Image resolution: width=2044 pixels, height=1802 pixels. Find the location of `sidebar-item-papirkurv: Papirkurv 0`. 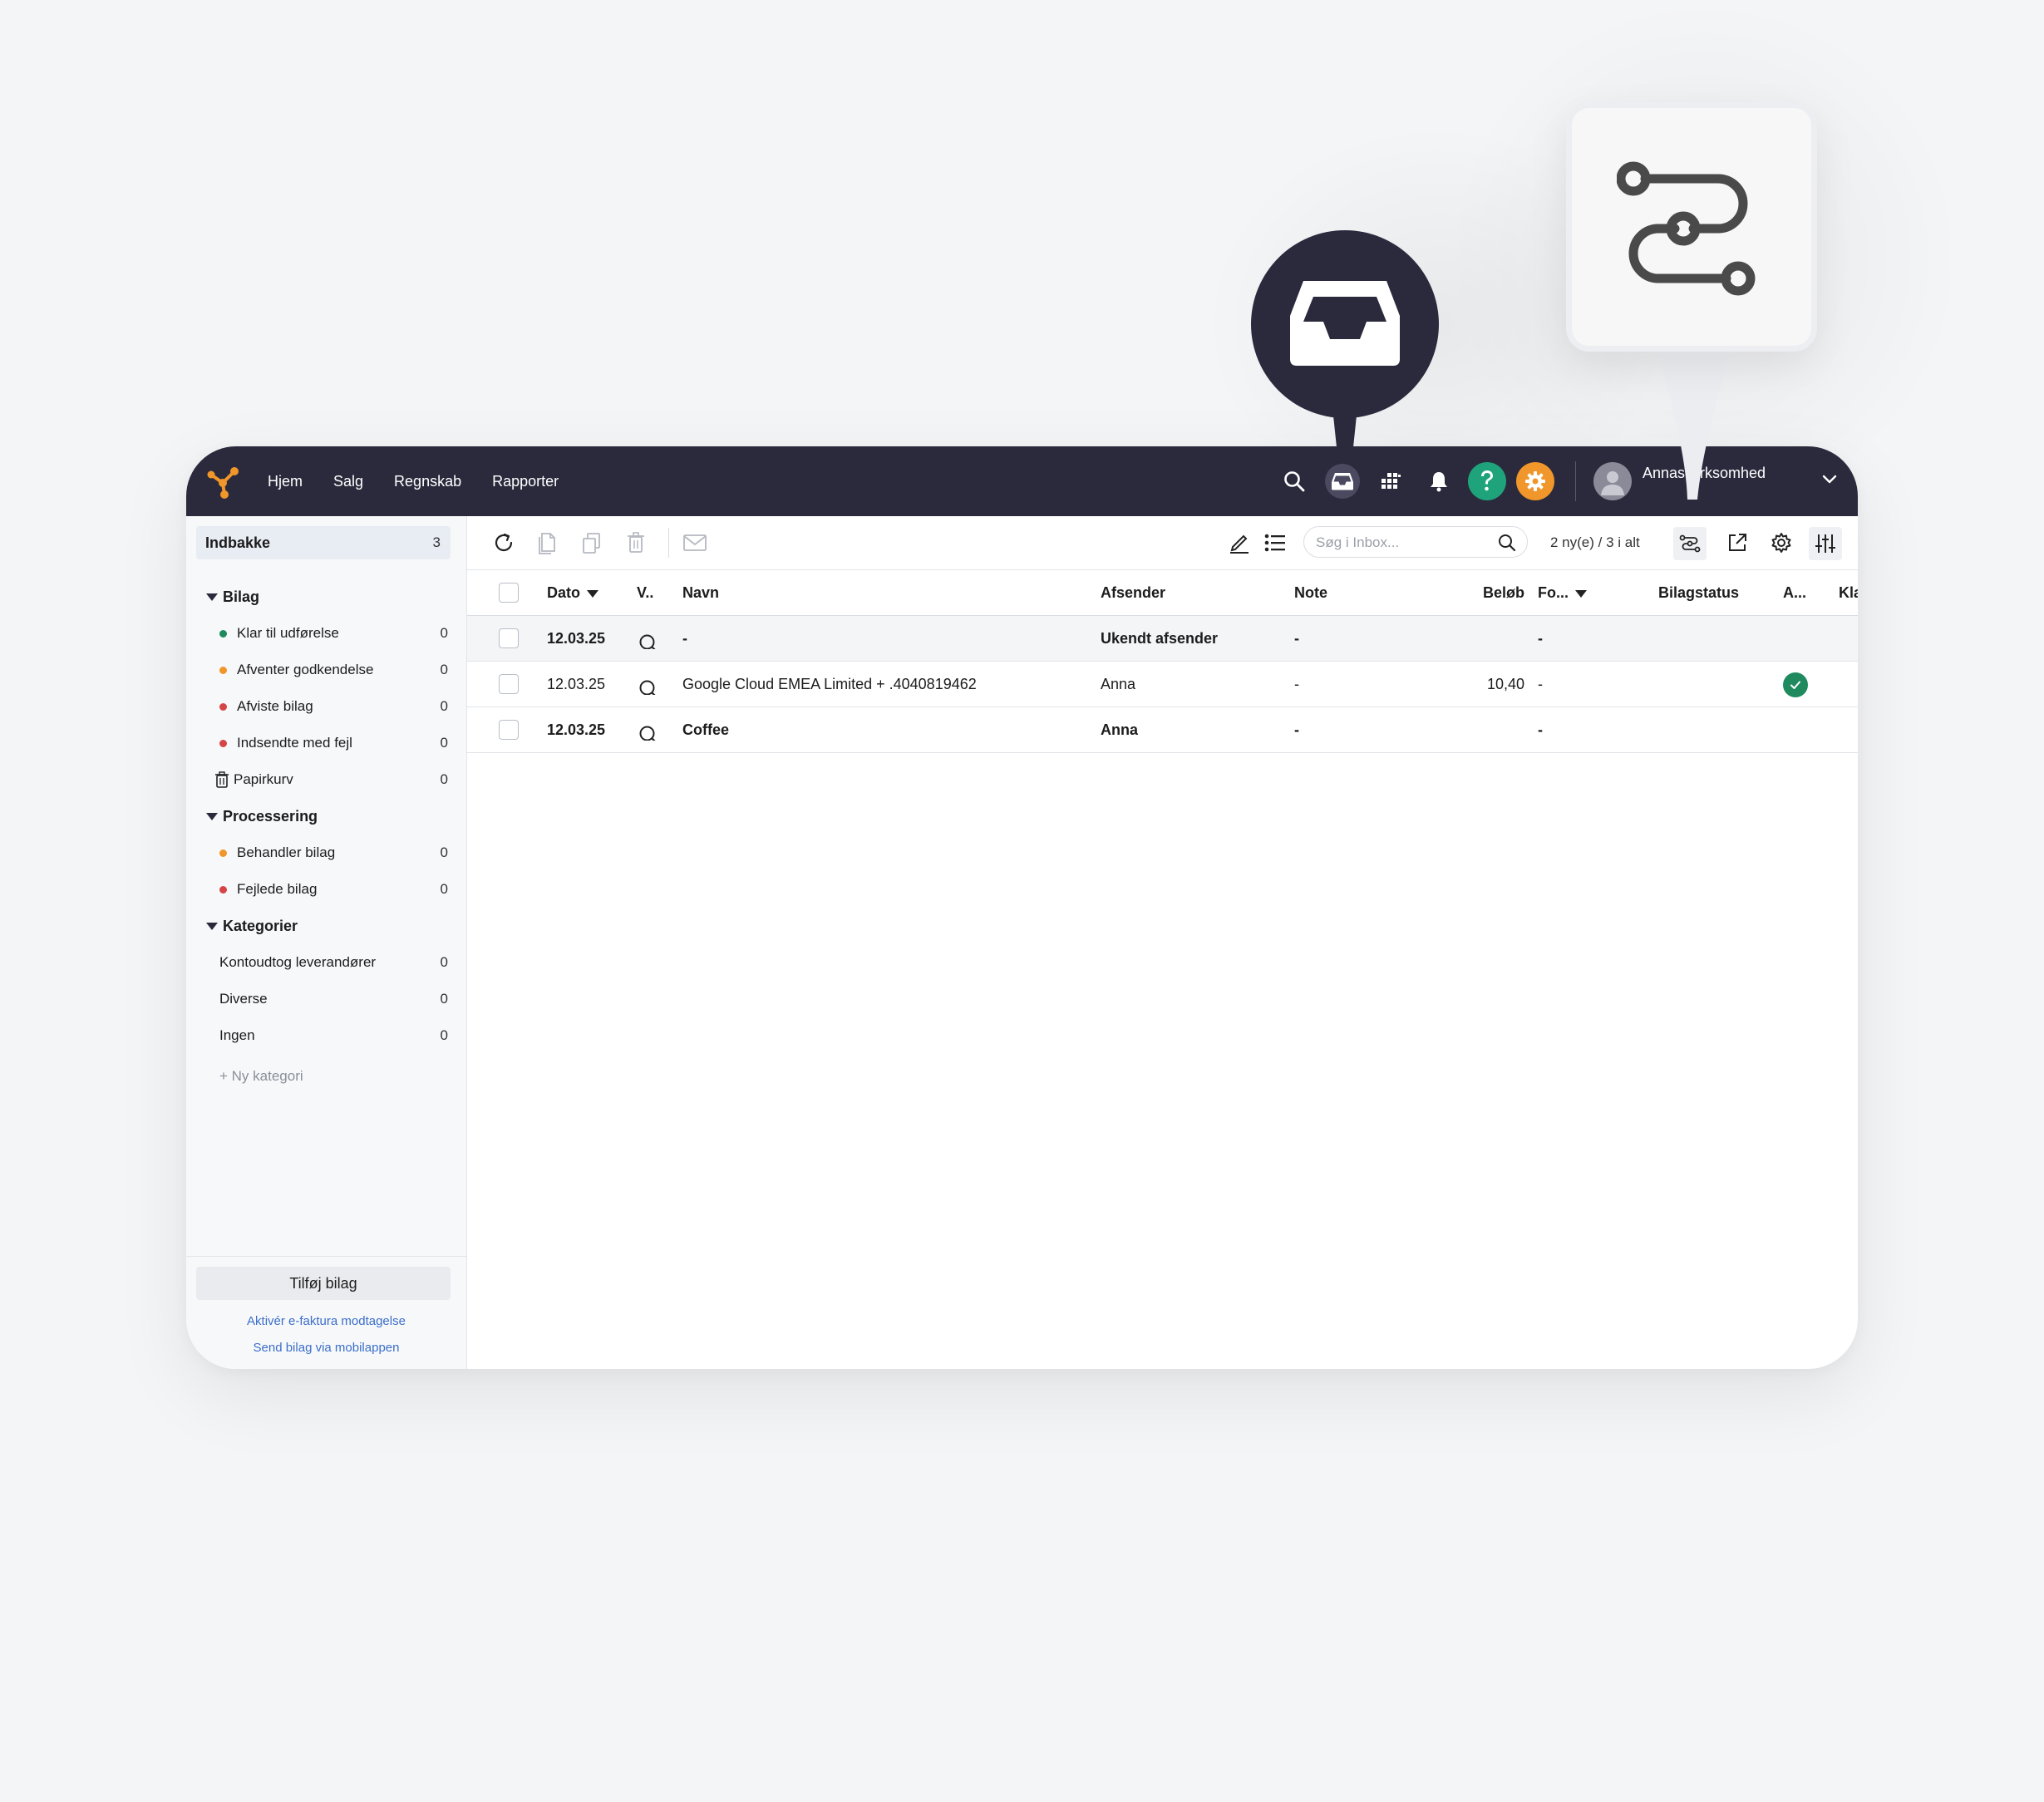

sidebar-item-papirkurv: Papirkurv 0 is located at coordinates (331, 779).